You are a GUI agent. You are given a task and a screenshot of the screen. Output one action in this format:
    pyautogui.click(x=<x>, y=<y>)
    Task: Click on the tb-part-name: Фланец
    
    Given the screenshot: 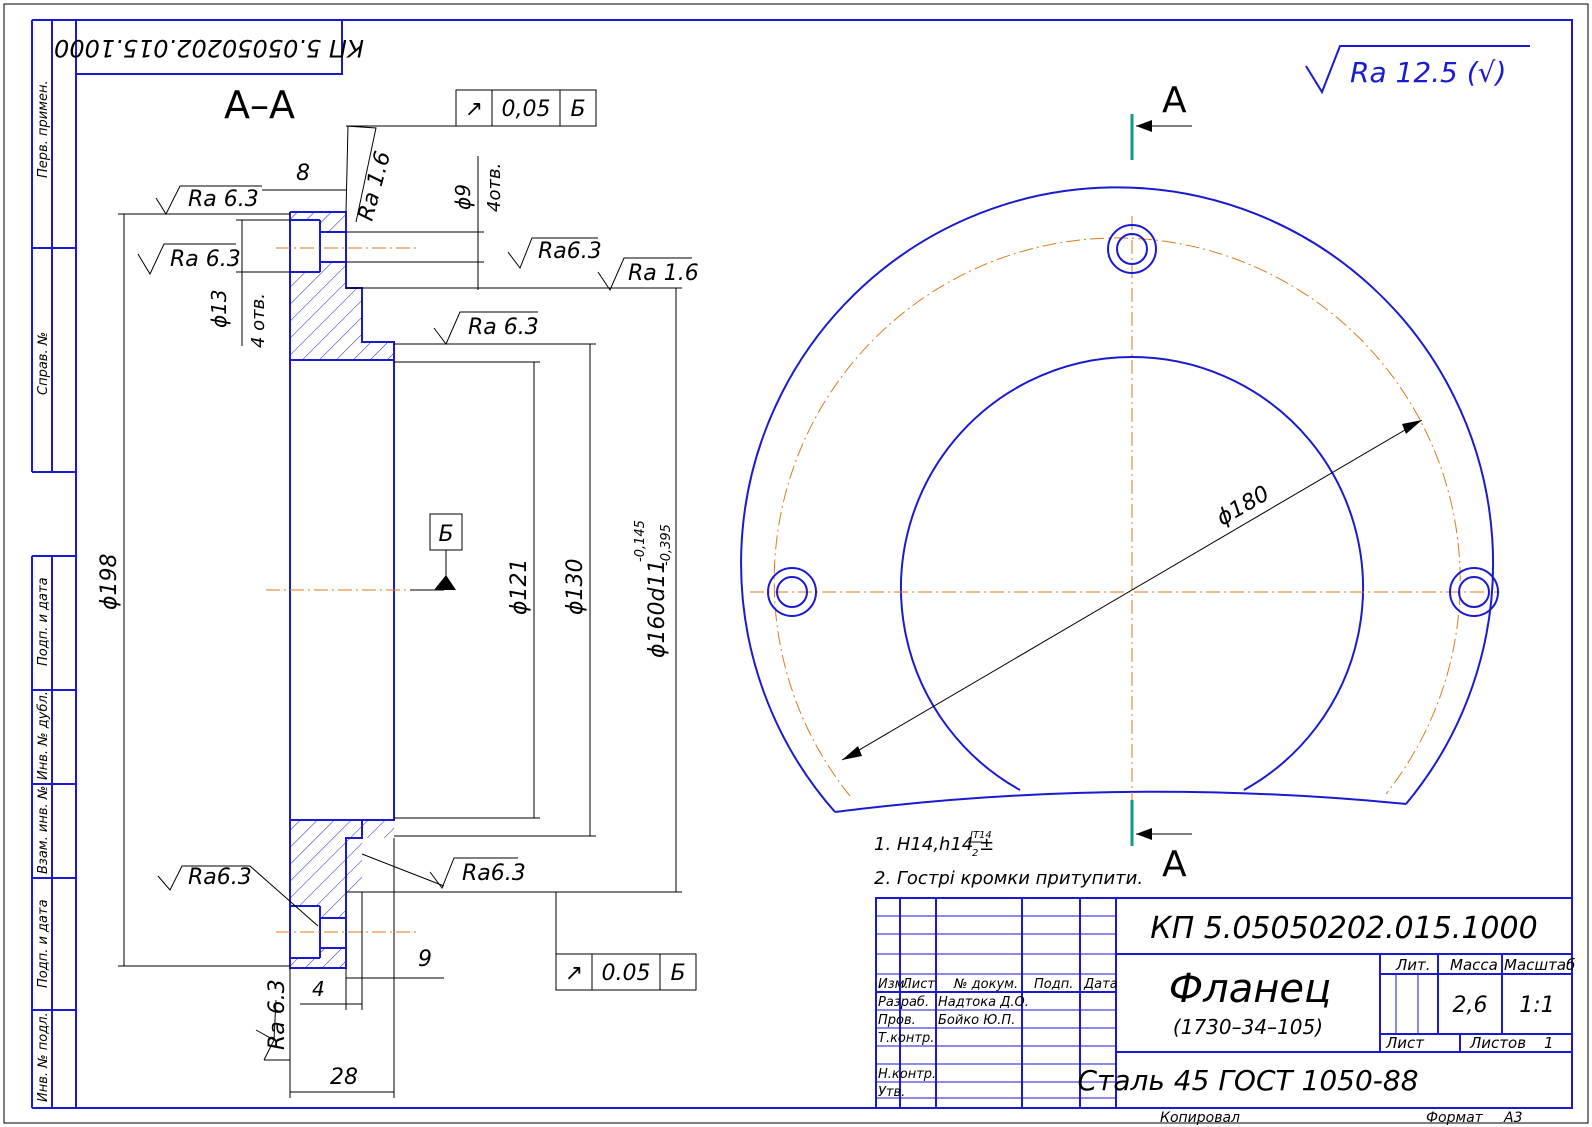 What is the action you would take?
    pyautogui.click(x=1250, y=989)
    